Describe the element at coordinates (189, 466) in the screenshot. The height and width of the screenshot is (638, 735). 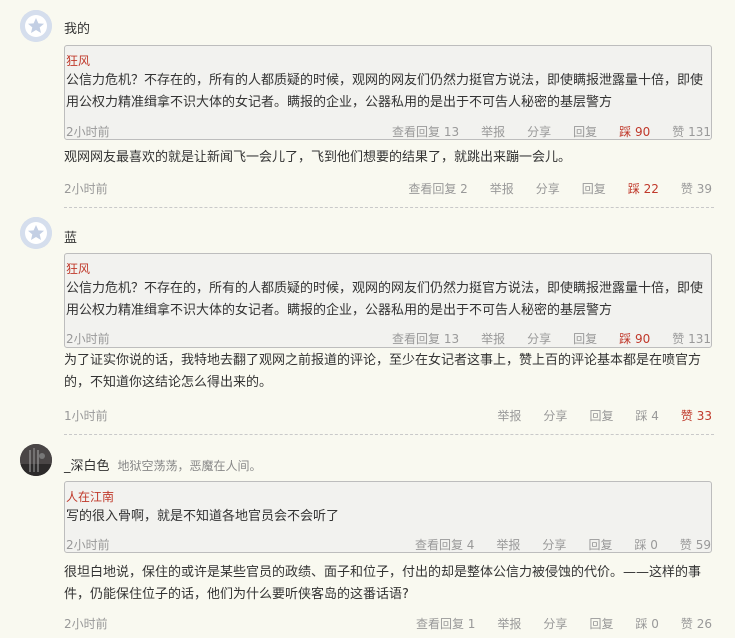
I see `user-motto: 地狱空荡荡，恶魔在人间。` at that location.